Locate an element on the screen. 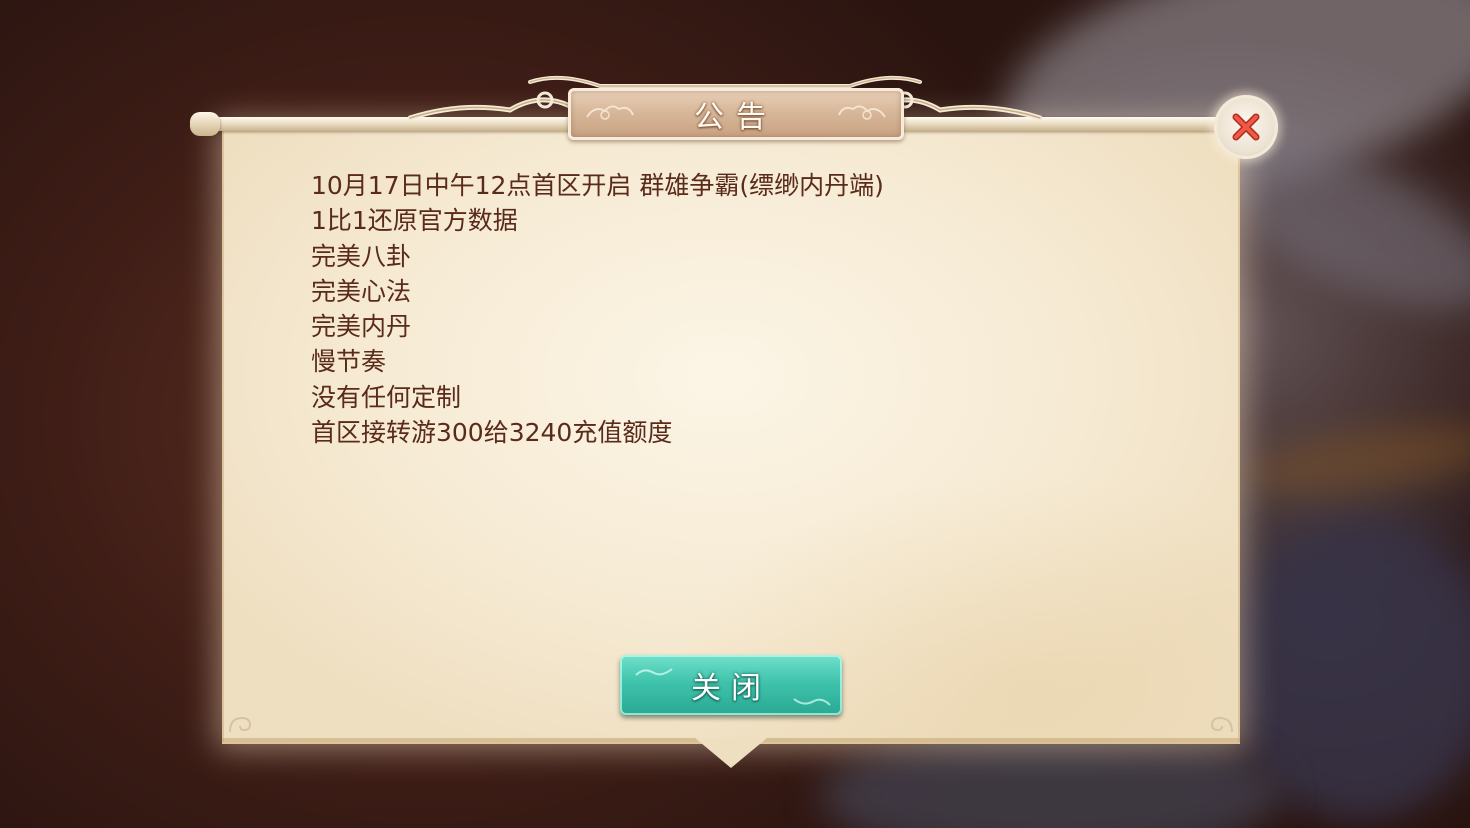 This screenshot has height=828, width=1470. close-button: 关闭 is located at coordinates (731, 685).